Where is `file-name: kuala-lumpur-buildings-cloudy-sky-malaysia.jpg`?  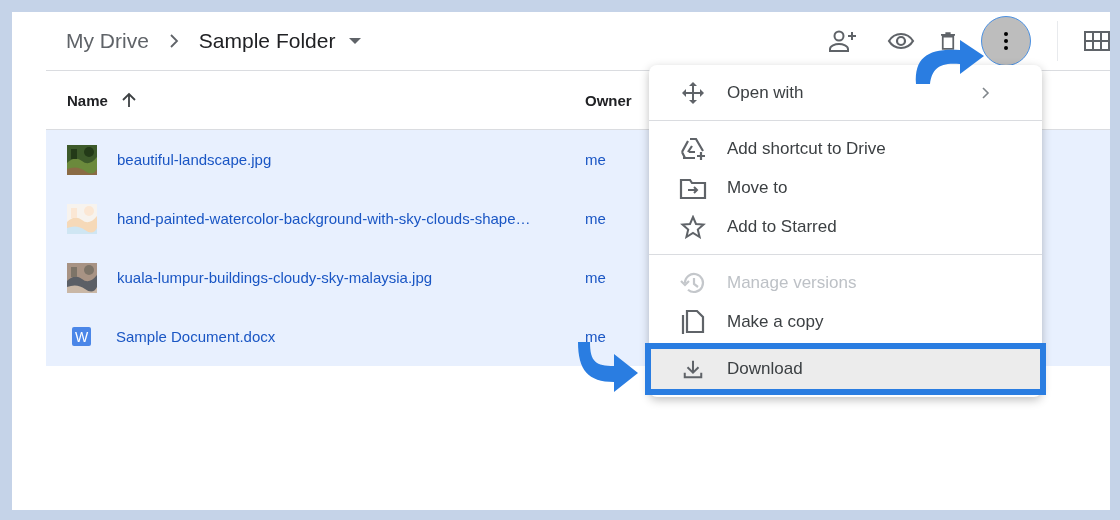 file-name: kuala-lumpur-buildings-cloudy-sky-malaysia.jpg is located at coordinates (275, 277).